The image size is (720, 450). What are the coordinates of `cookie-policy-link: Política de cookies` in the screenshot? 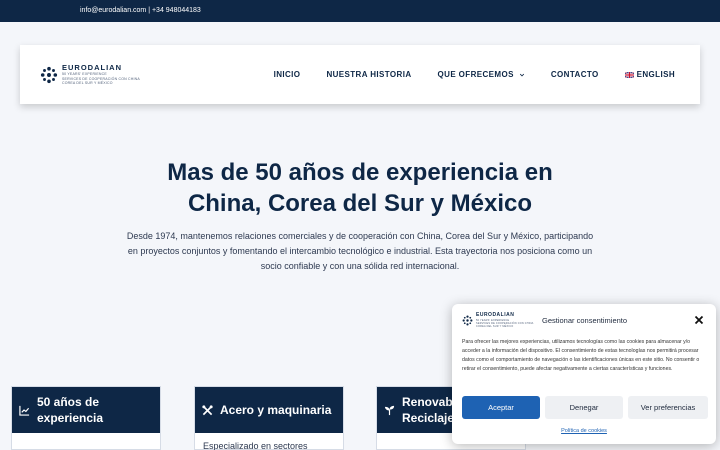 It's located at (584, 431).